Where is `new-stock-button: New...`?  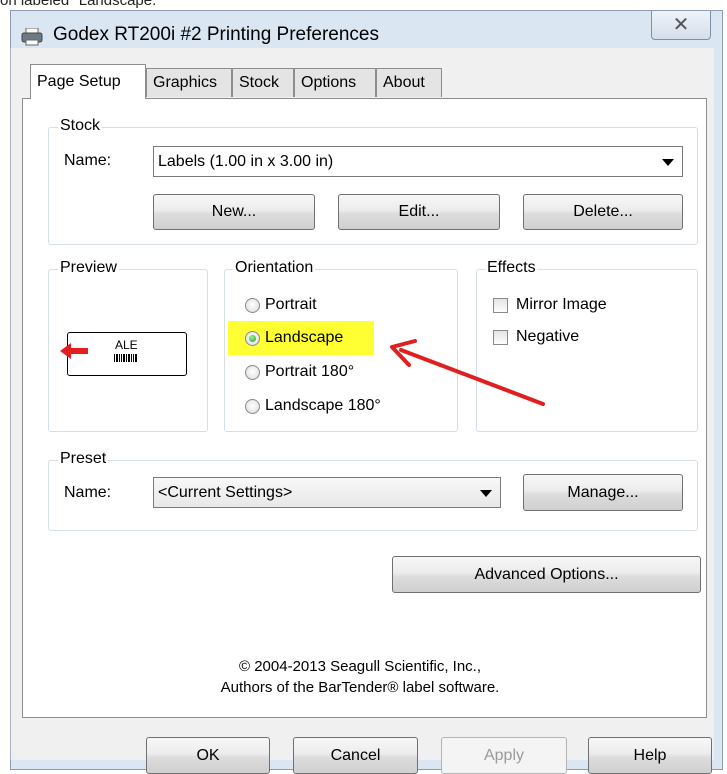
new-stock-button: New... is located at coordinates (234, 212).